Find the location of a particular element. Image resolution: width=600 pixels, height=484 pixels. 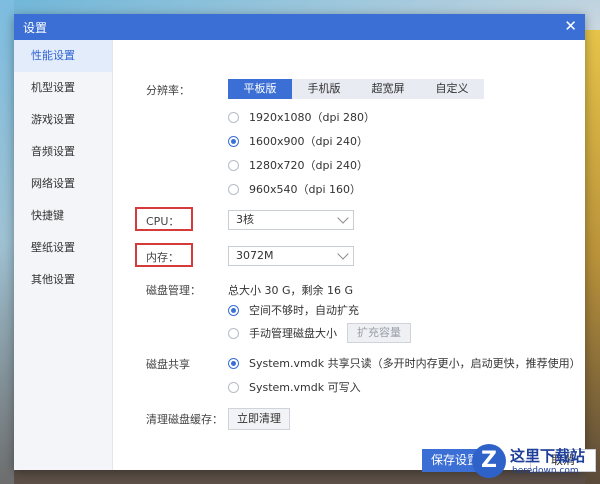

cpu-select: 3核 is located at coordinates (291, 220).